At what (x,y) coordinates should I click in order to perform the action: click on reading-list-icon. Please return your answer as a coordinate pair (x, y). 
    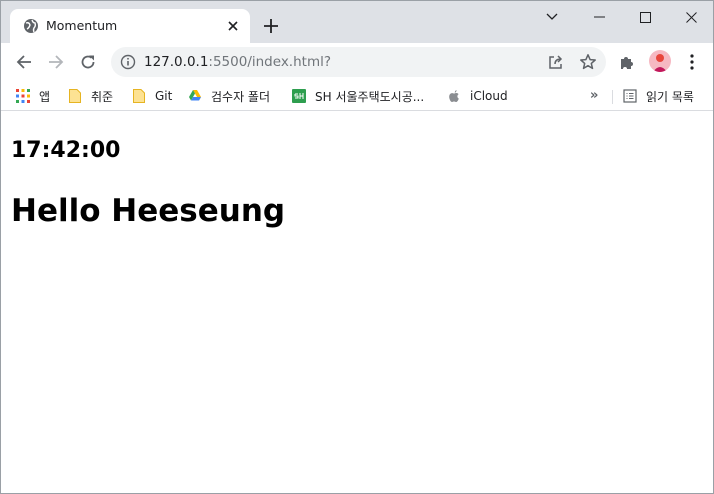
    Looking at the image, I should click on (630, 96).